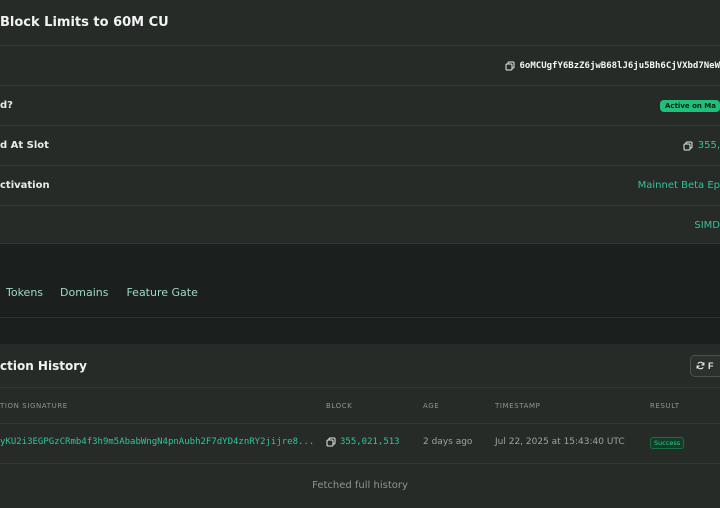  What do you see at coordinates (667, 443) in the screenshot?
I see `result-status-badge: Success` at bounding box center [667, 443].